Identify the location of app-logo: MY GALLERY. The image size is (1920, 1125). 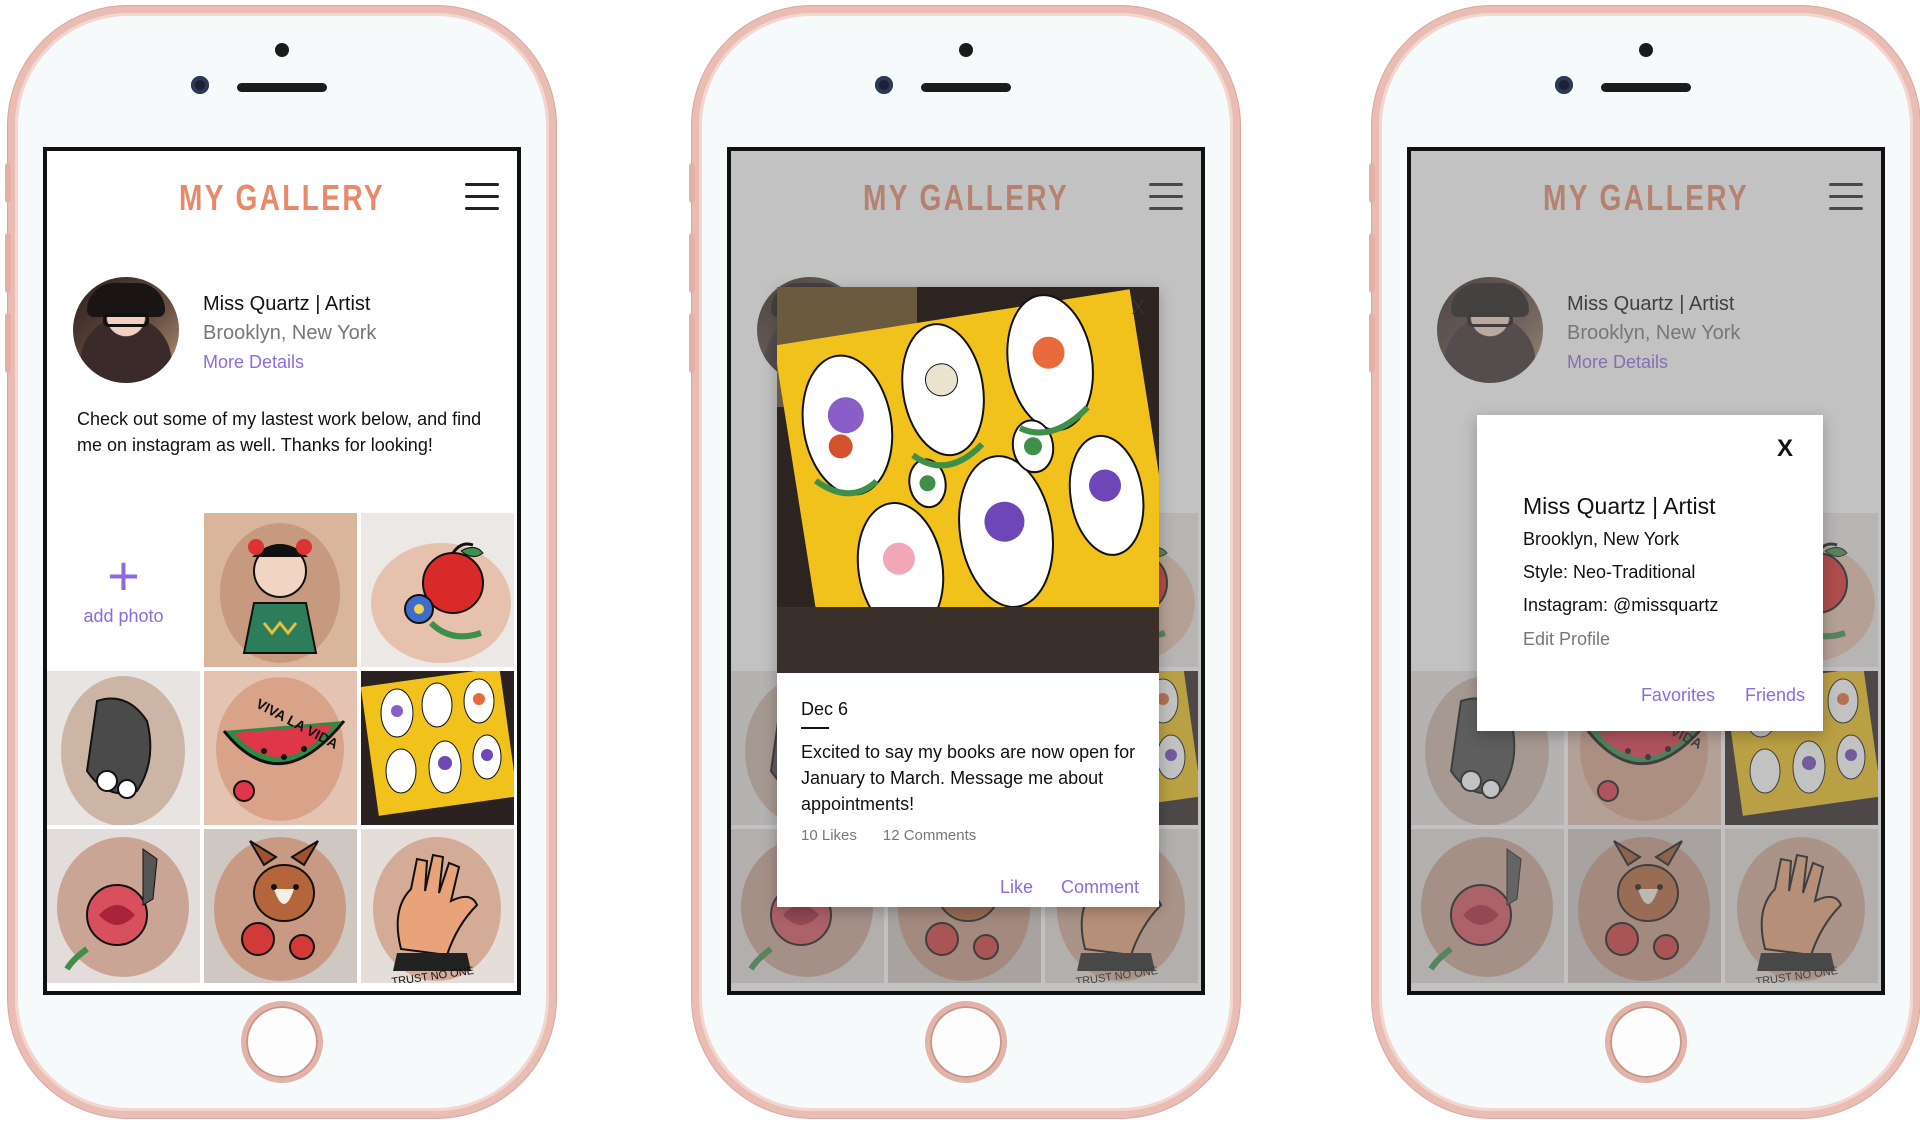
(282, 197).